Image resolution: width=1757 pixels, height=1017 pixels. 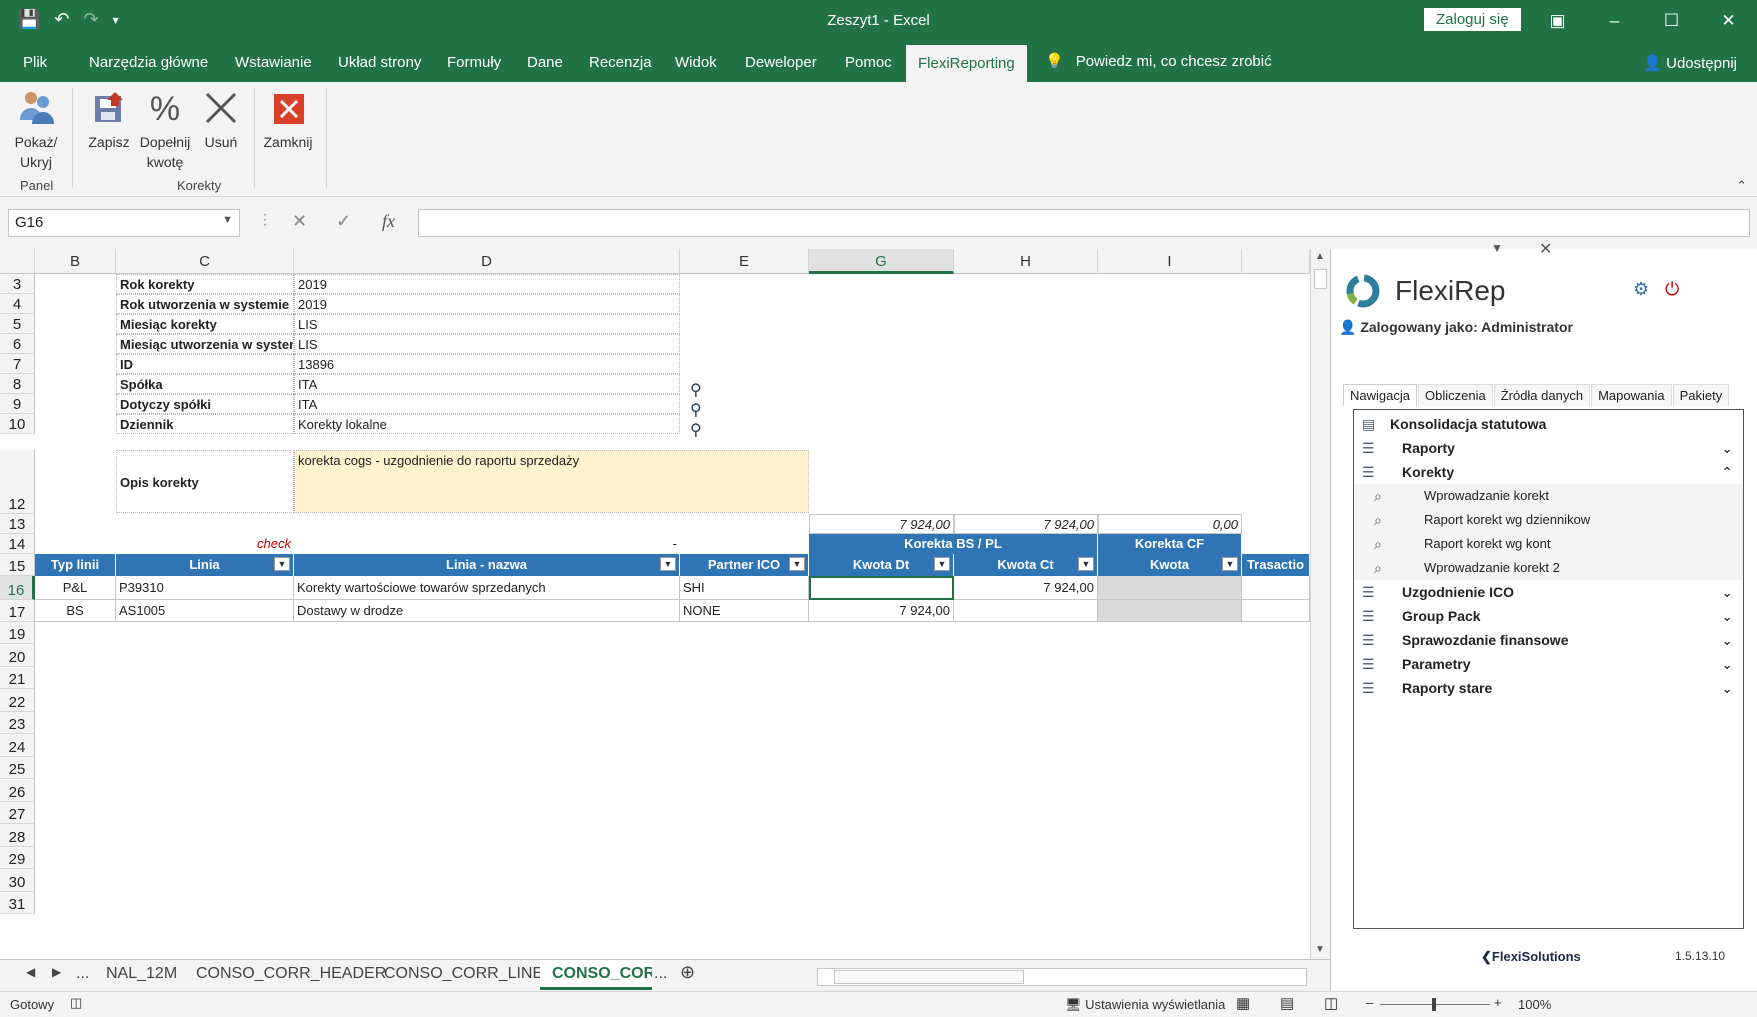 I want to click on row-header: 8, so click(x=17, y=384).